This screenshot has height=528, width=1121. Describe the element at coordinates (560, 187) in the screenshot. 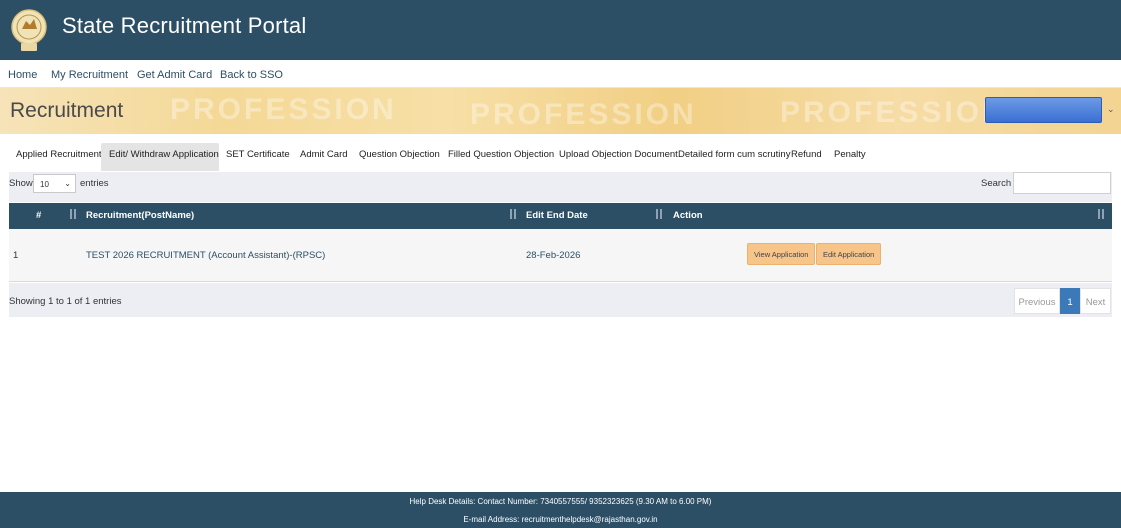

I see `table-controls: Show 10 ⌄ entries Search` at that location.